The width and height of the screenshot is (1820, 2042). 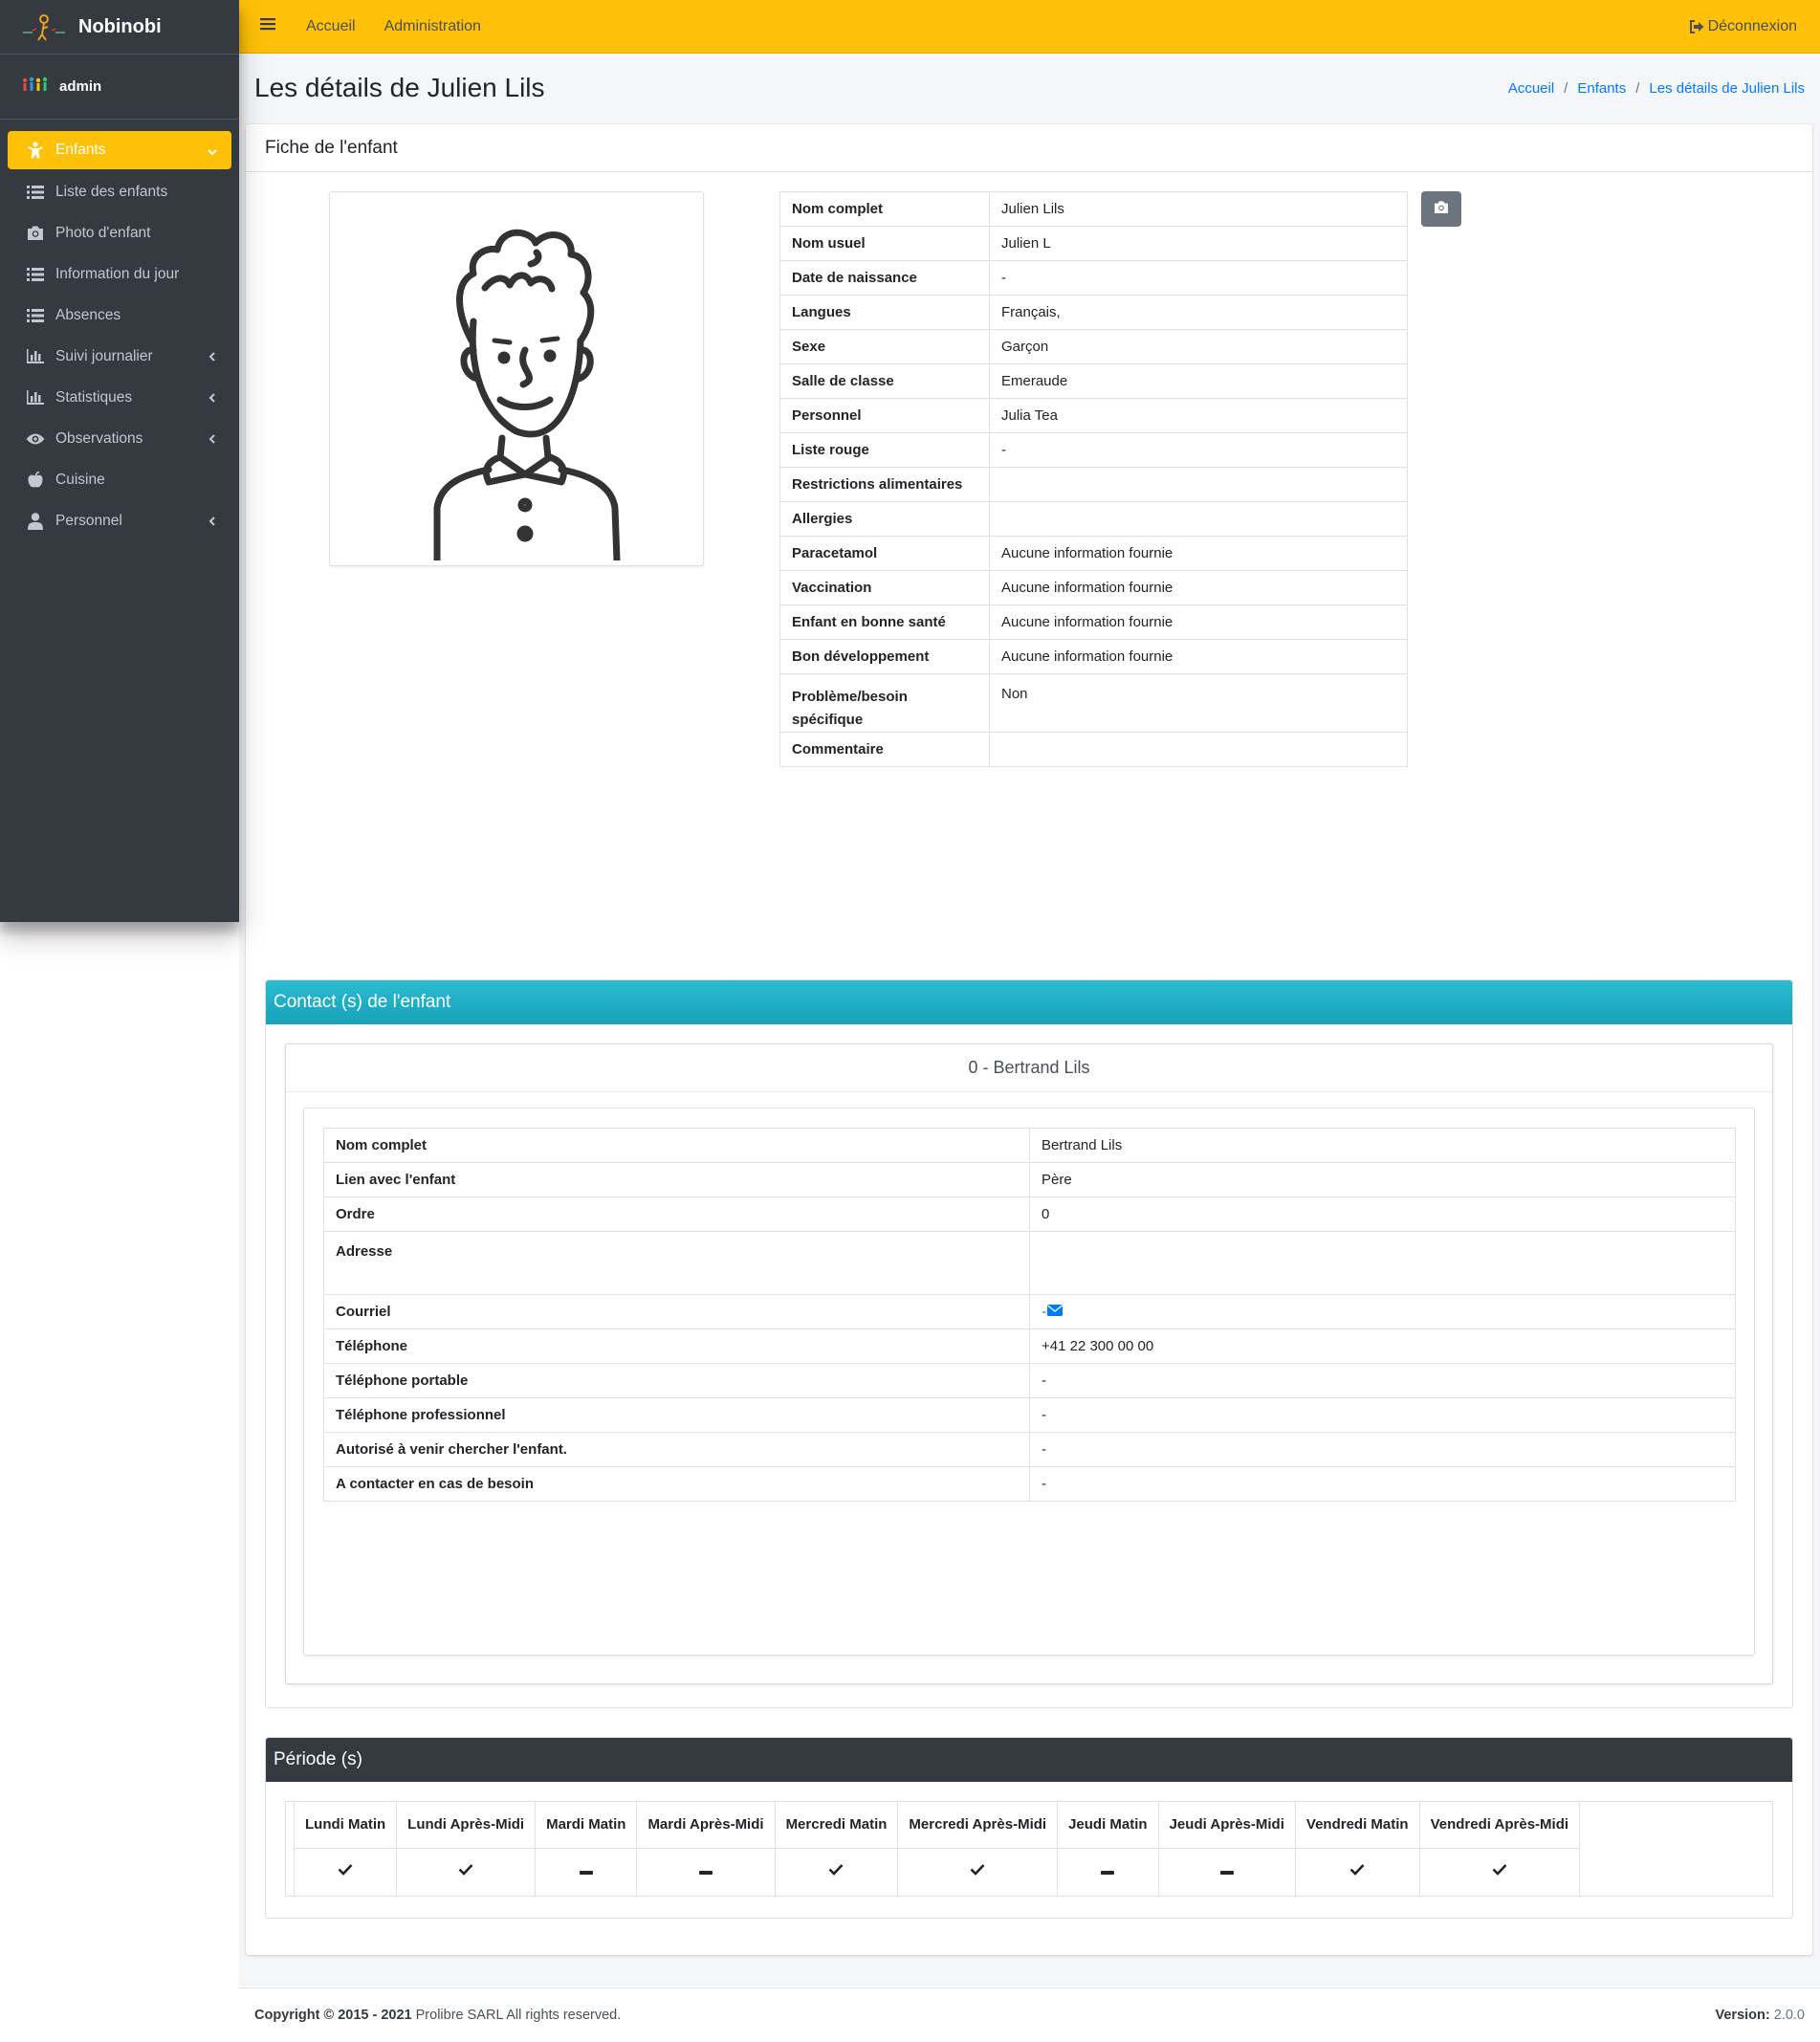 I want to click on field-value: Aucune information fournie, so click(x=1198, y=553).